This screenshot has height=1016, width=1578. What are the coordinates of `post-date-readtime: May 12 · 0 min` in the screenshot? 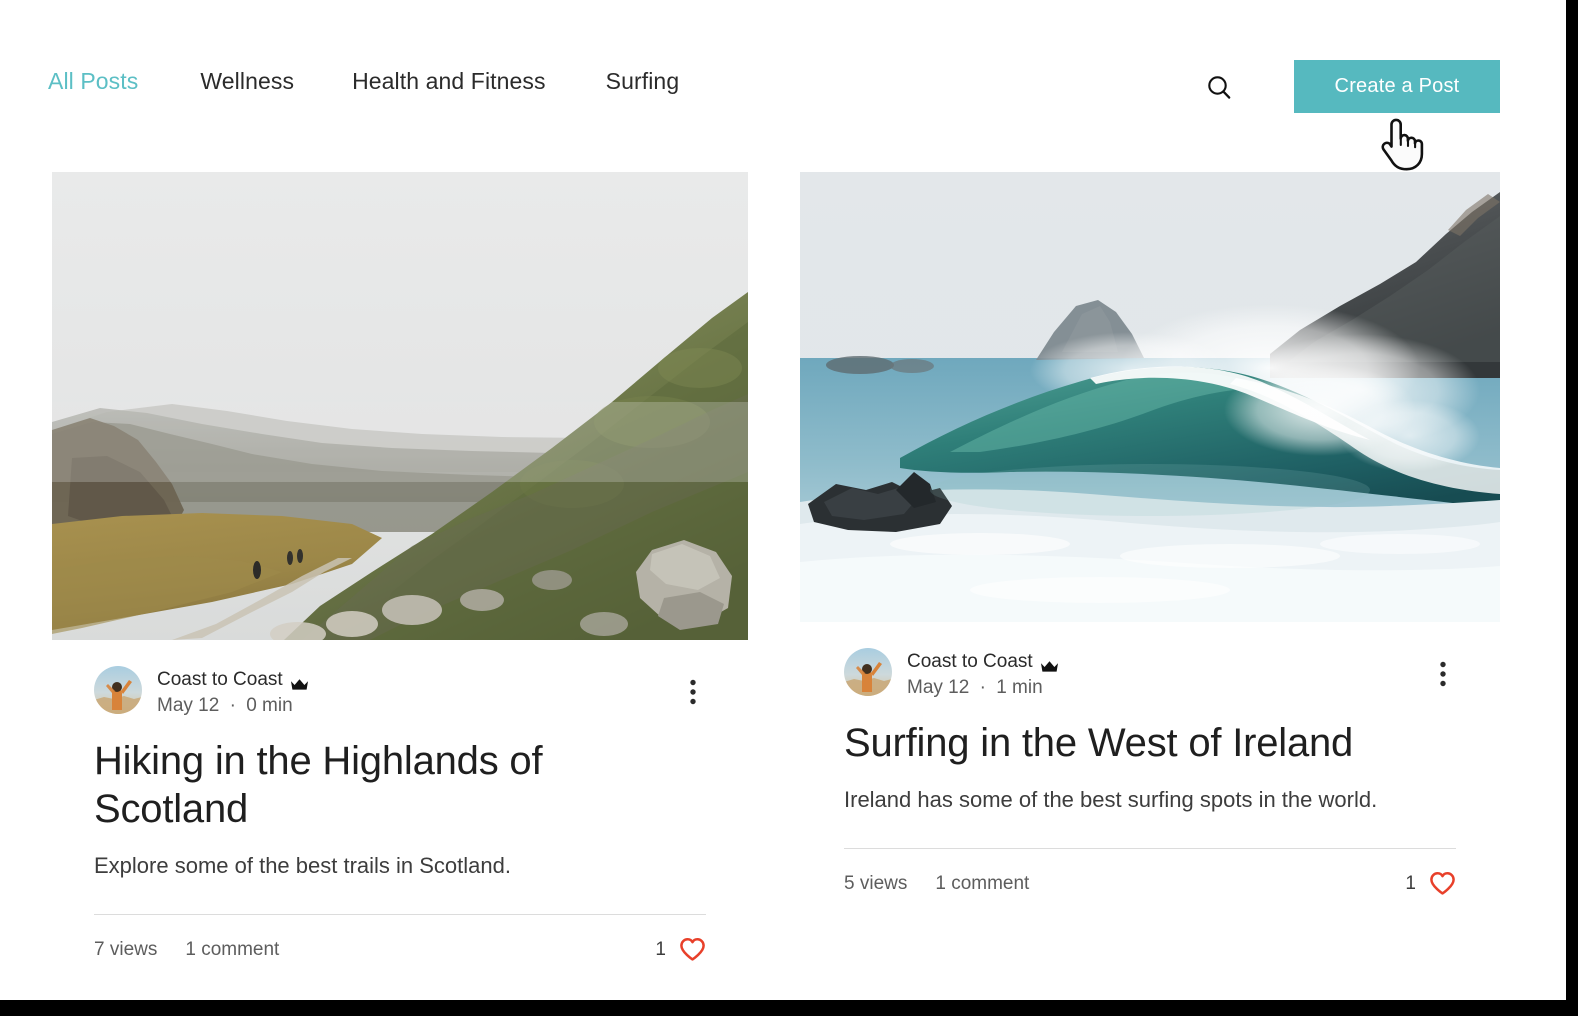 It's located at (233, 706).